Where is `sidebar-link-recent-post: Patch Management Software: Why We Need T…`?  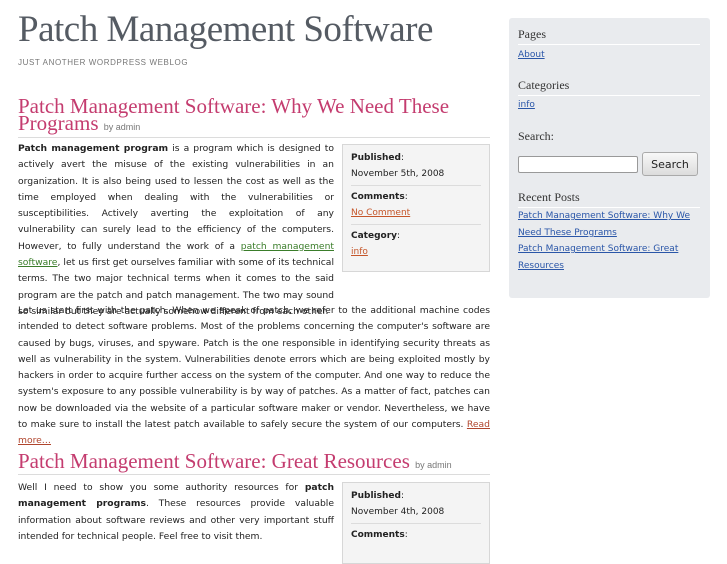 sidebar-link-recent-post: Patch Management Software: Why We Need T… is located at coordinates (608, 225).